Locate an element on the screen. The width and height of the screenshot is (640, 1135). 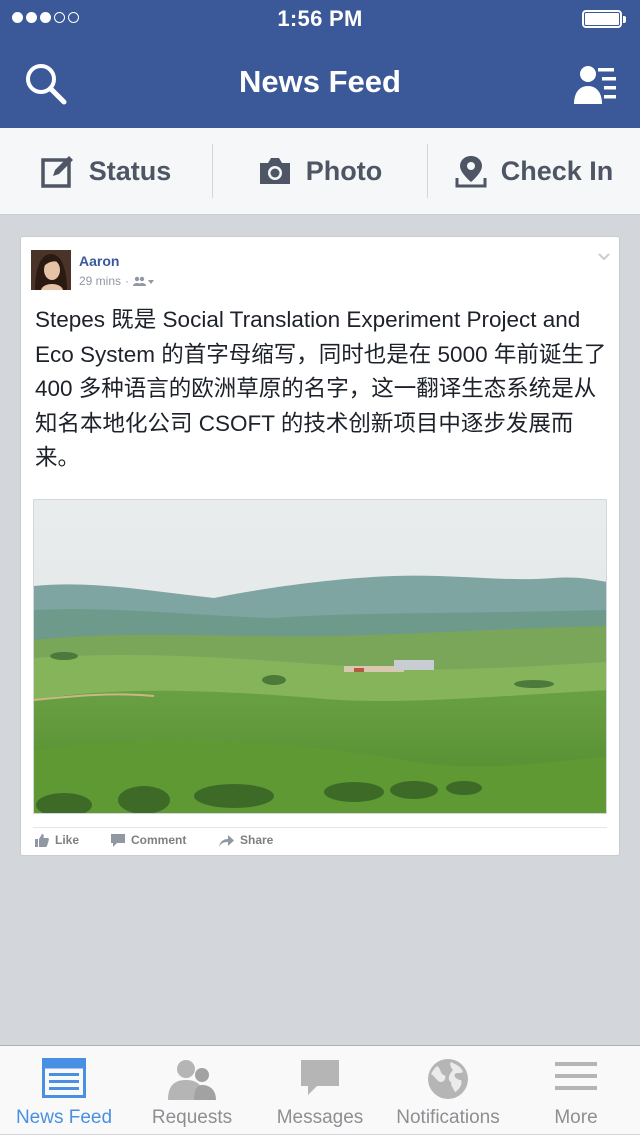
post-meta: 29 mins · is located at coordinates (117, 281).